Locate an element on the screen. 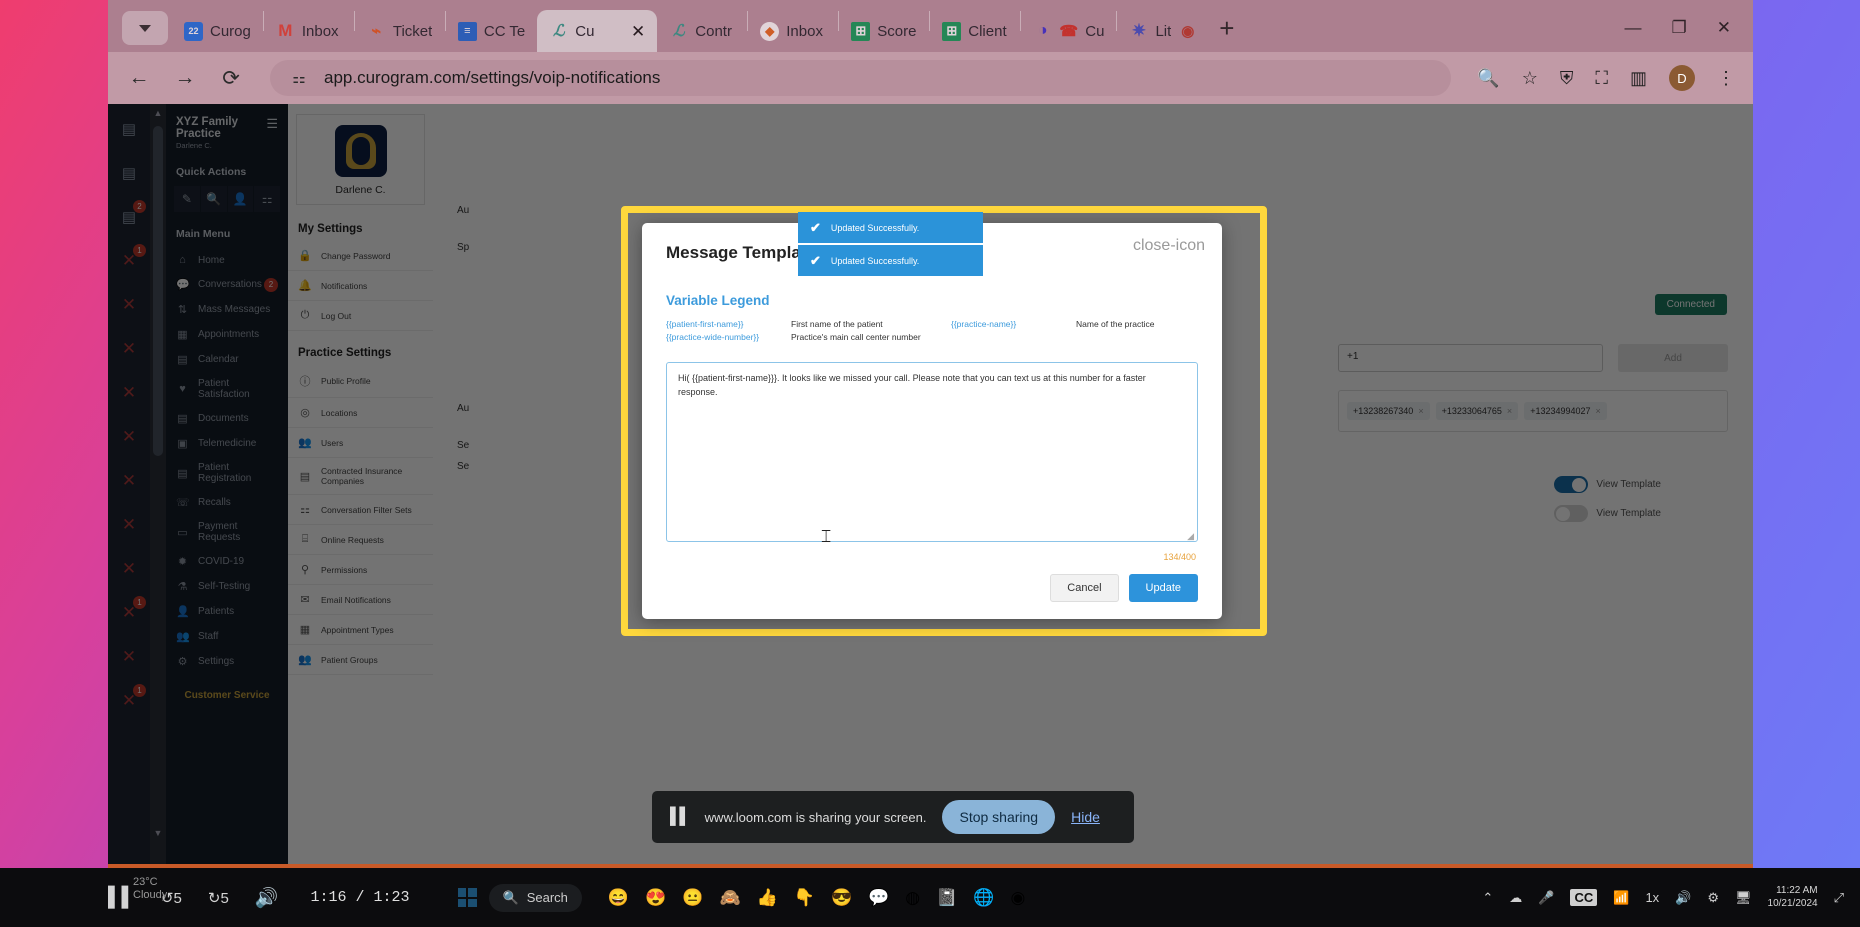 This screenshot has width=1860, height=927. pointer-icon: 👇 is located at coordinates (804, 898).